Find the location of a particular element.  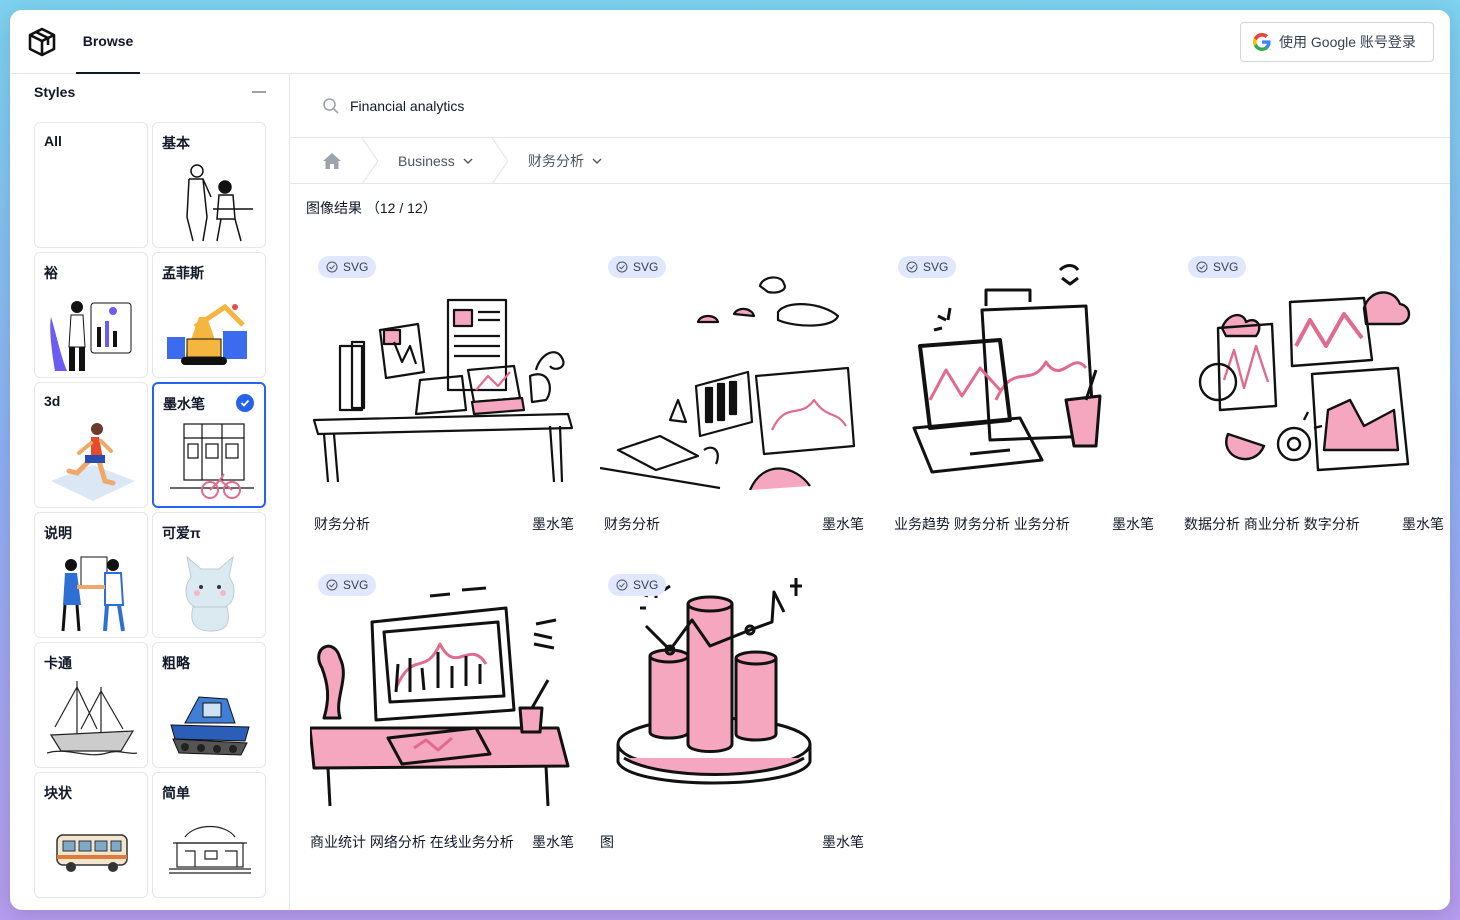

style-card-rough: 粗略 is located at coordinates (209, 705).